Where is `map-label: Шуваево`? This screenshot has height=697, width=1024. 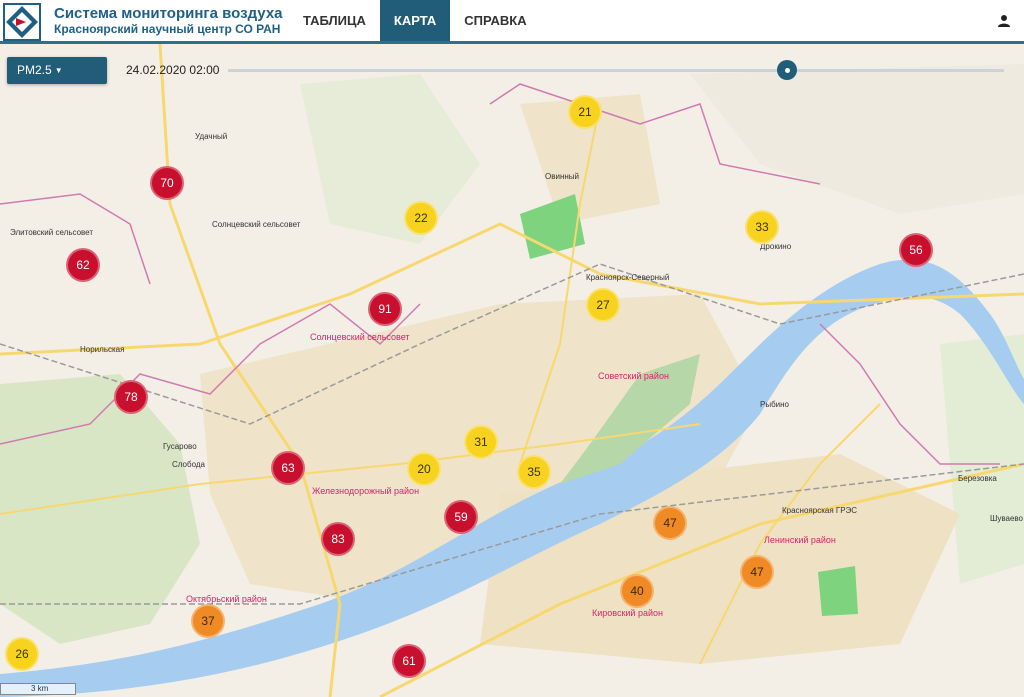
map-label: Шуваево is located at coordinates (1006, 518).